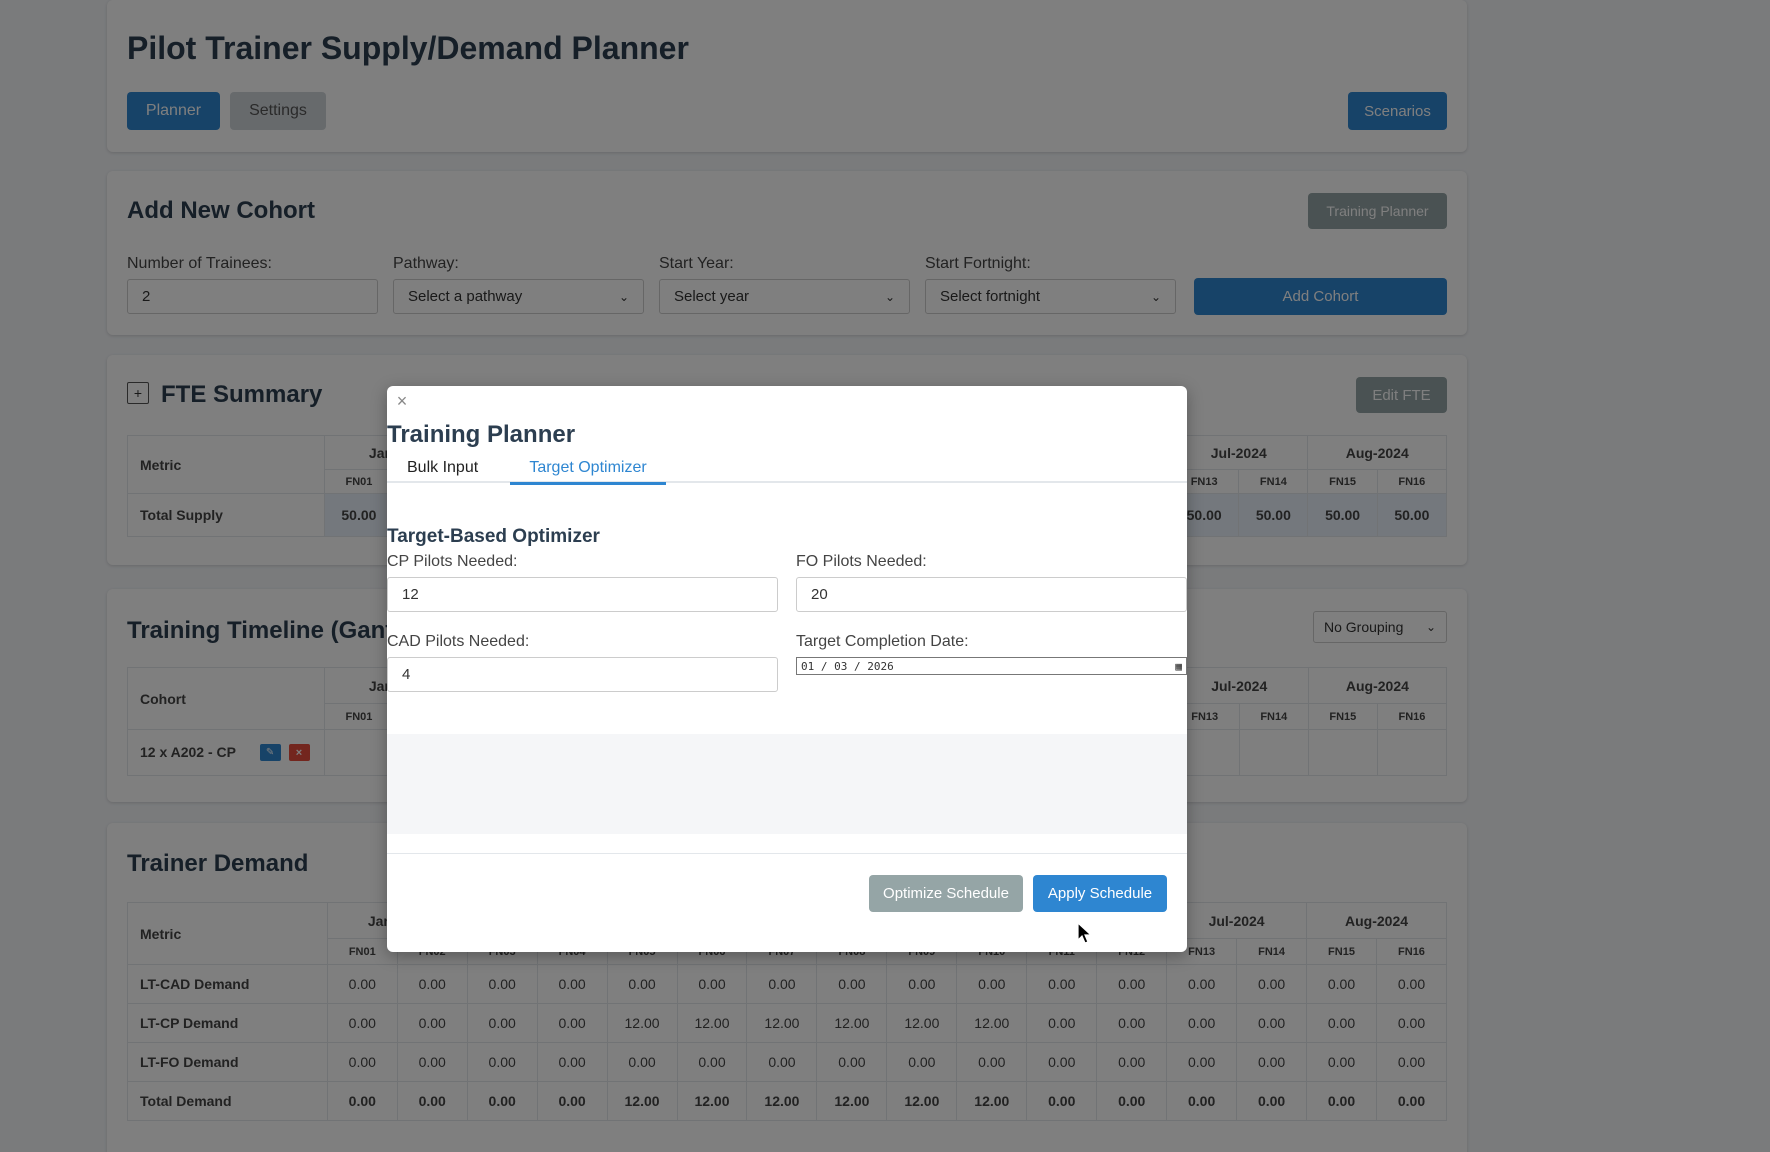 Image resolution: width=1770 pixels, height=1152 pixels. I want to click on fo-pilots-input: 20, so click(991, 594).